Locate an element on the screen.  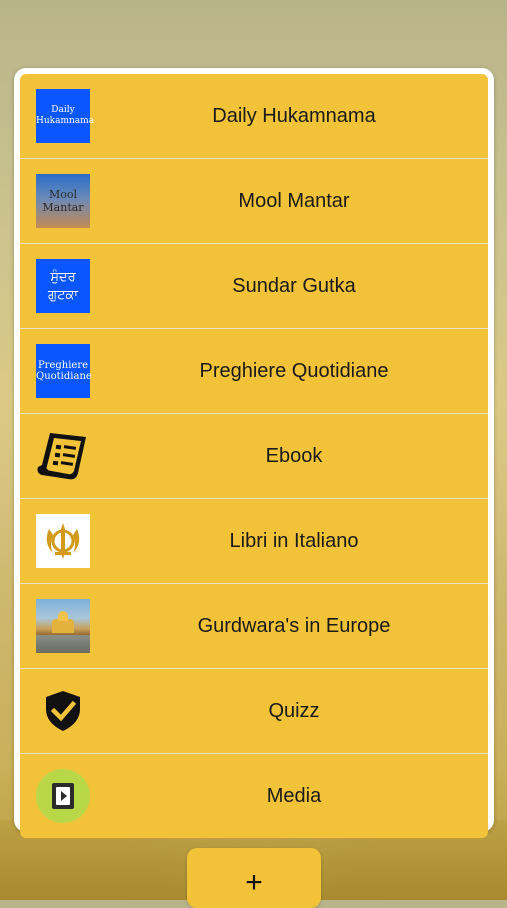
menu-item-libri-in-italiano: Libri in Italiano is located at coordinates (254, 541).